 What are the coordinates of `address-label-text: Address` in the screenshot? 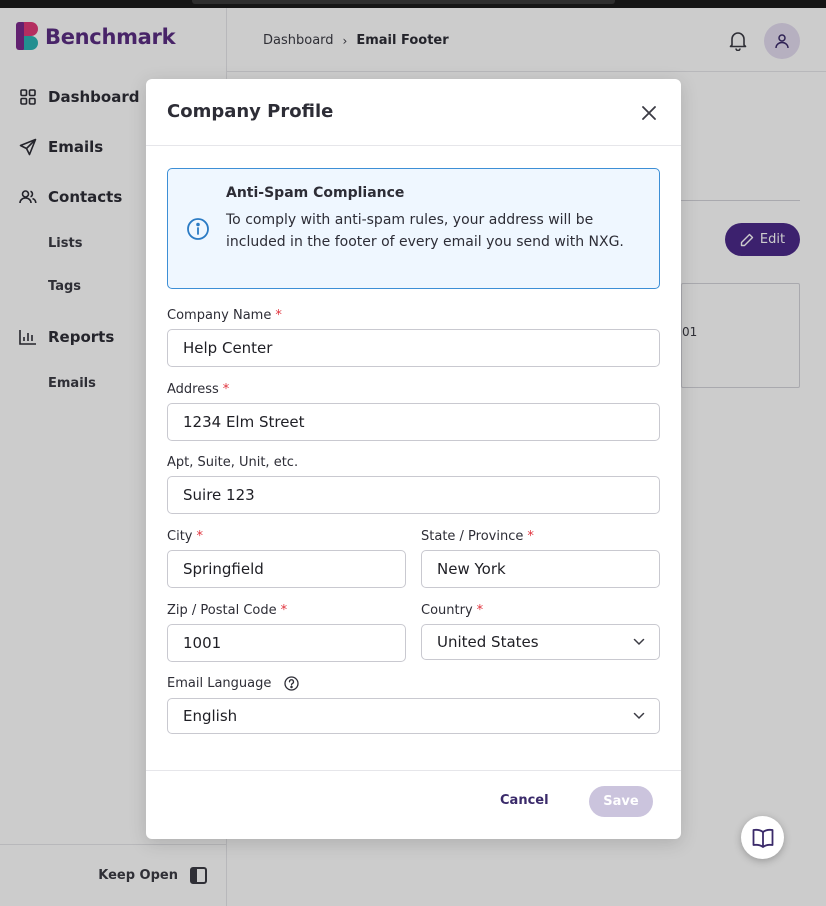 It's located at (193, 389).